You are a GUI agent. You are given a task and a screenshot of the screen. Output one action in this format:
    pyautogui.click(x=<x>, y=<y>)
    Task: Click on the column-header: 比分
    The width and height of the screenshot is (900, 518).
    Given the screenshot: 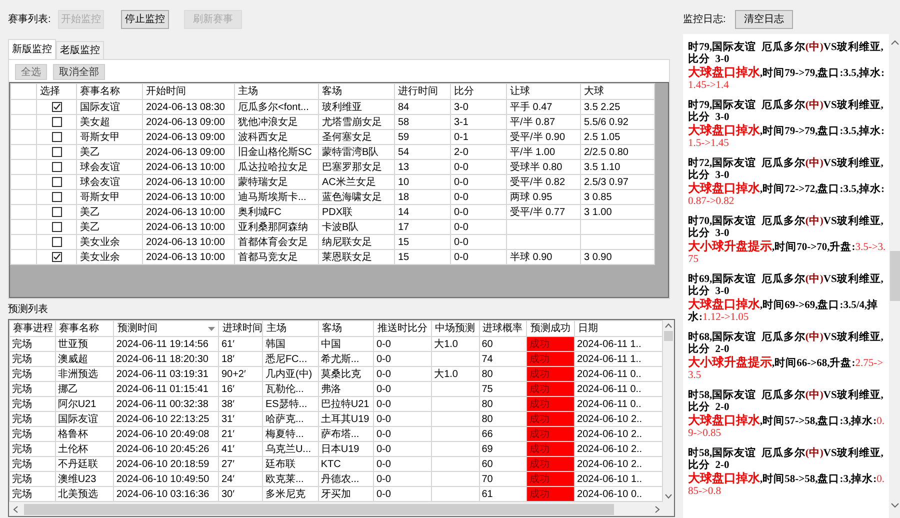 What is the action you would take?
    pyautogui.click(x=478, y=92)
    